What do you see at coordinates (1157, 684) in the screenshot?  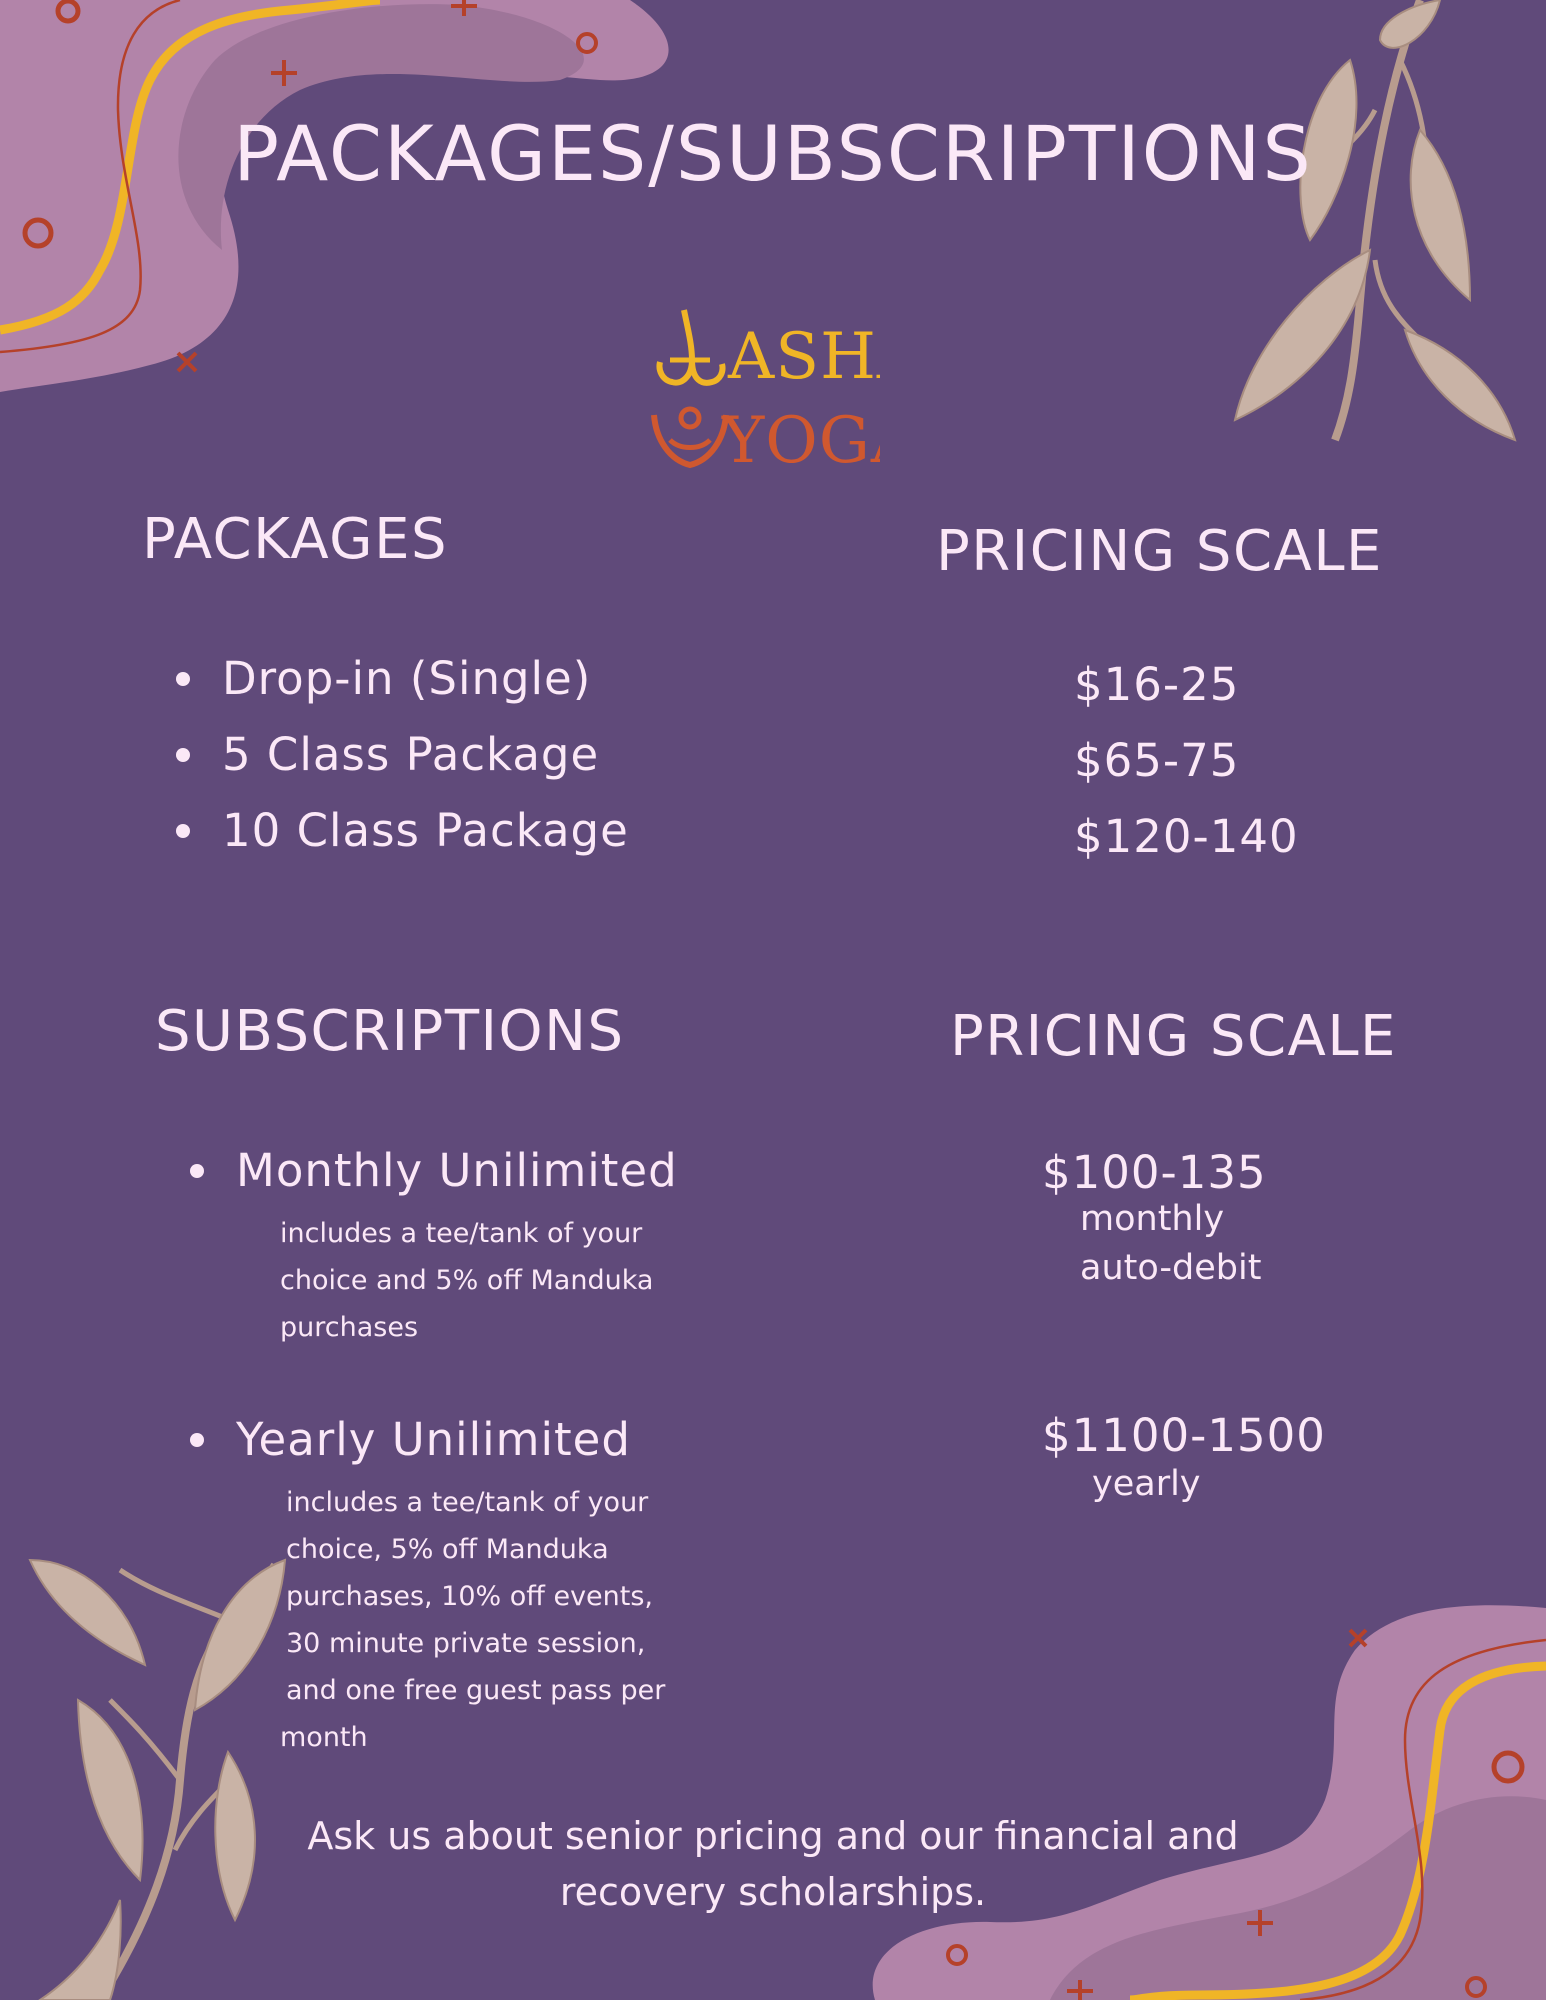 I see `price-value: $16-25` at bounding box center [1157, 684].